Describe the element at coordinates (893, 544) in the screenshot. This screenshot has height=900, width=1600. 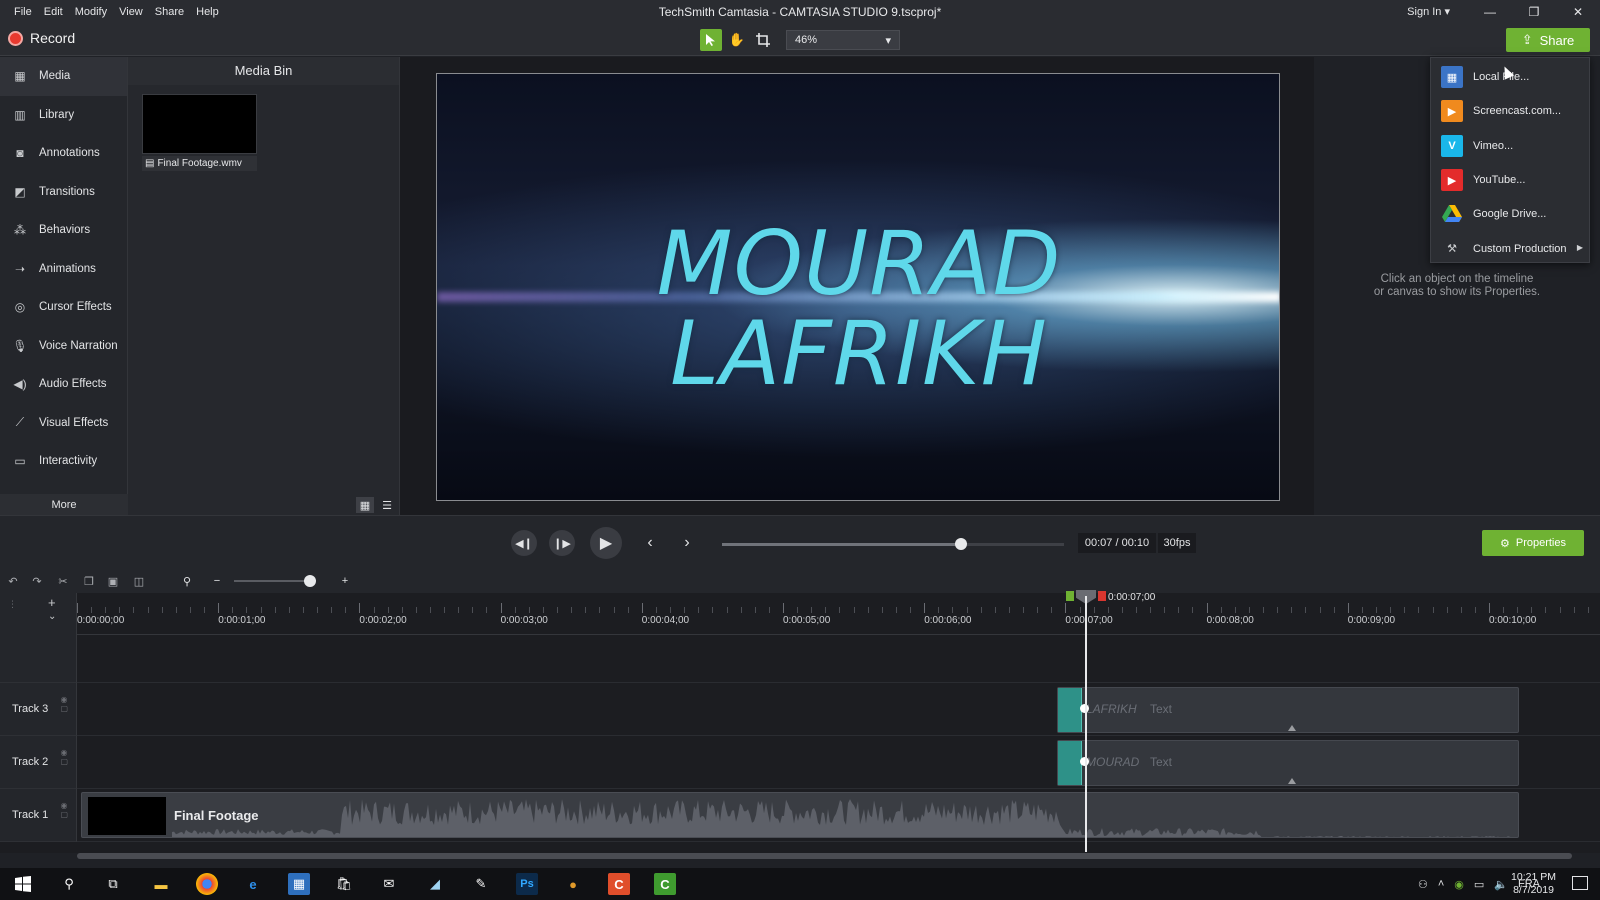
I see `playback-scrubber` at that location.